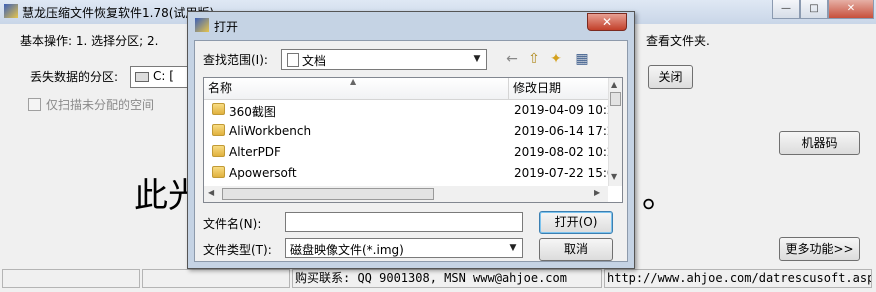  I want to click on column-header-name: 名称 ▲, so click(356, 89).